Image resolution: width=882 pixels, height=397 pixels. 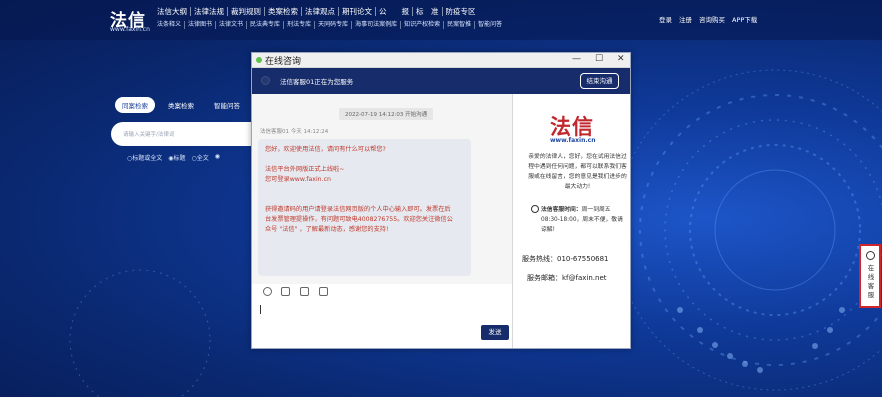 What do you see at coordinates (573, 140) in the screenshot?
I see `sidebar-url: www.faxin.cn` at bounding box center [573, 140].